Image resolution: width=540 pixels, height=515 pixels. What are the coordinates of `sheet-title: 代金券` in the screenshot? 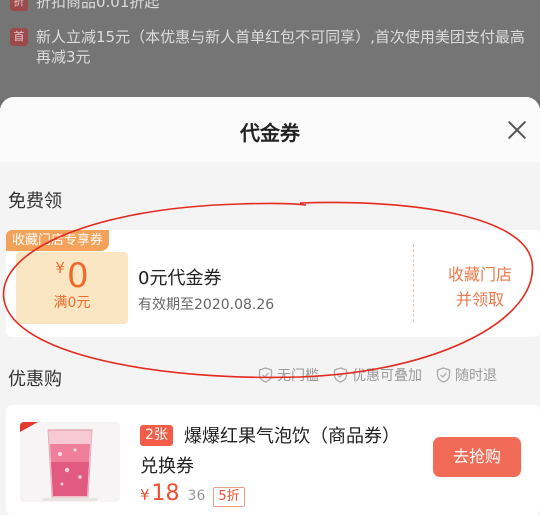 It's located at (270, 133).